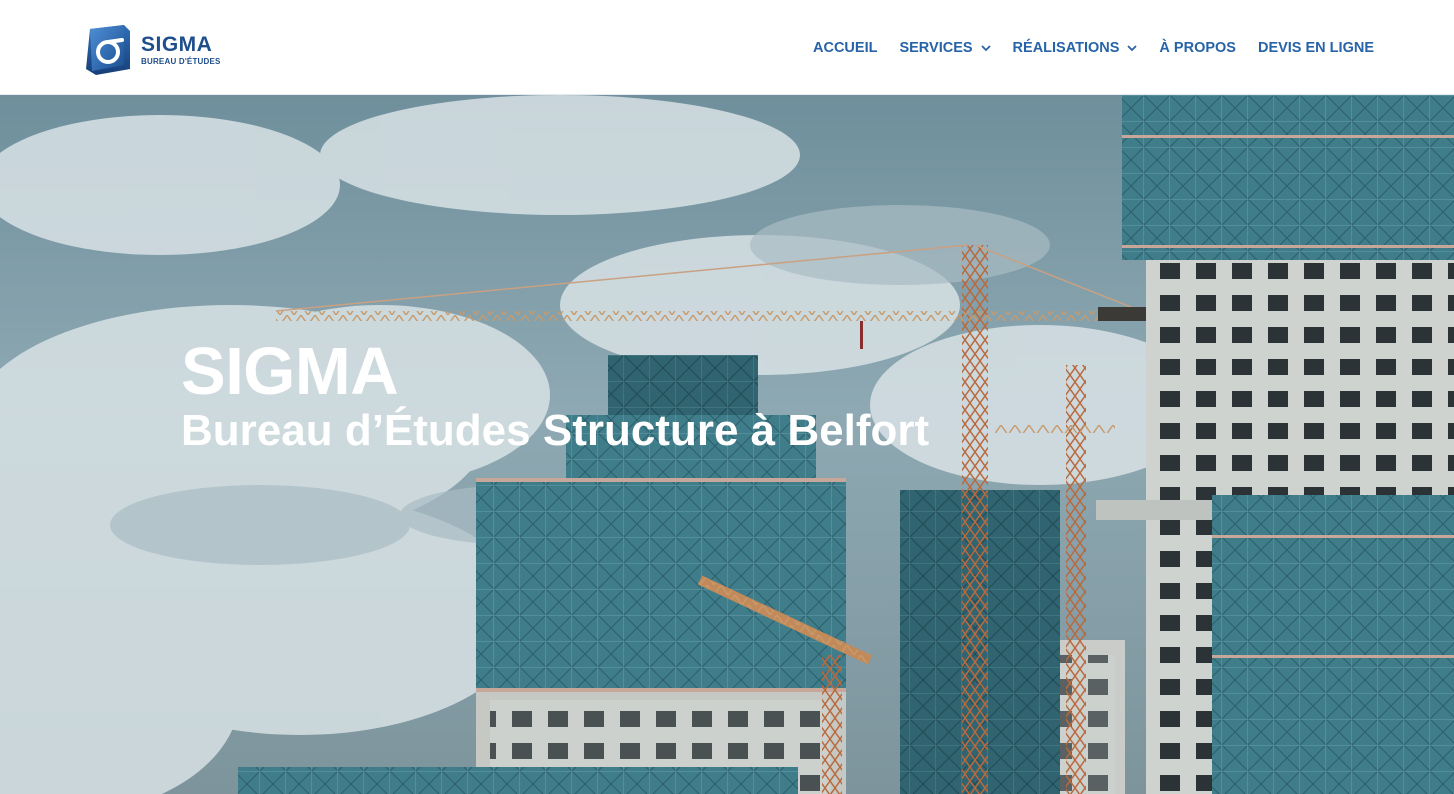 This screenshot has width=1454, height=794. What do you see at coordinates (108, 50) in the screenshot?
I see `sigma-logo-icon` at bounding box center [108, 50].